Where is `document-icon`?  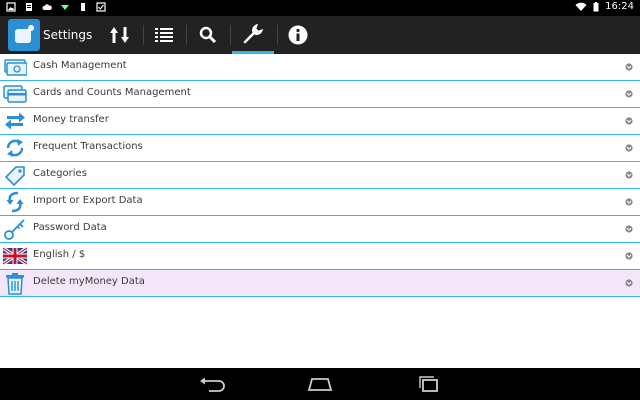
document-icon is located at coordinates (29, 7).